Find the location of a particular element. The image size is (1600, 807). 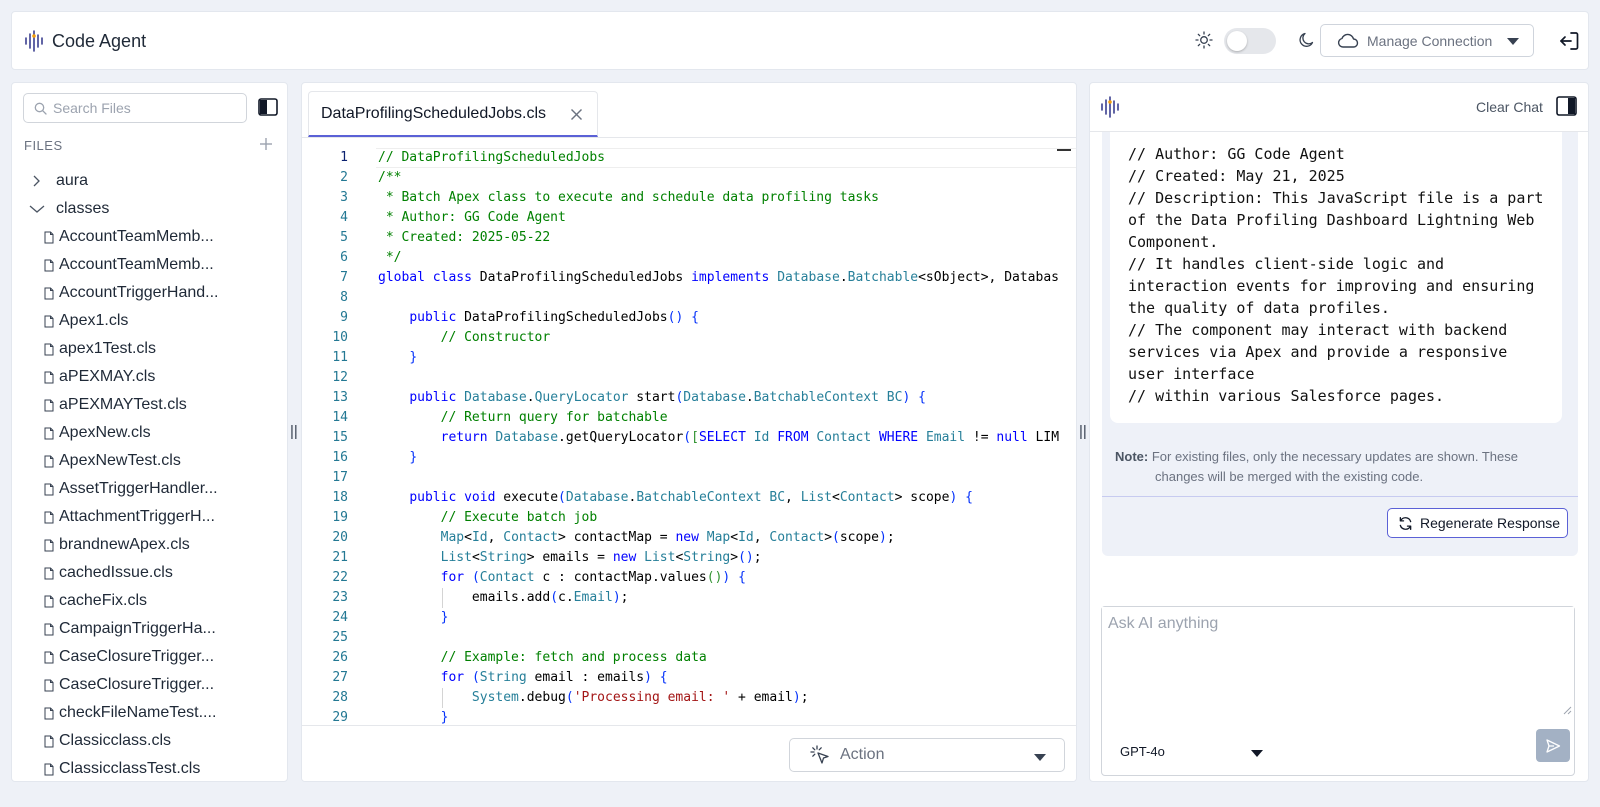

tab-file: DataProfilingScheduledJobs.cls is located at coordinates (453, 114).